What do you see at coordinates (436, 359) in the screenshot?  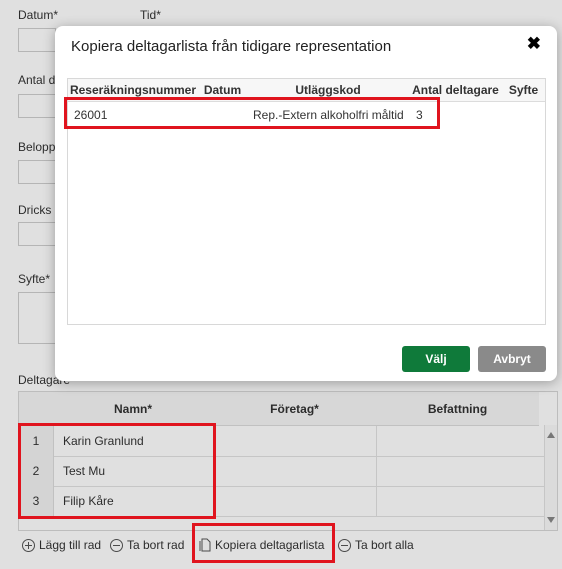 I see `select-button: Välj` at bounding box center [436, 359].